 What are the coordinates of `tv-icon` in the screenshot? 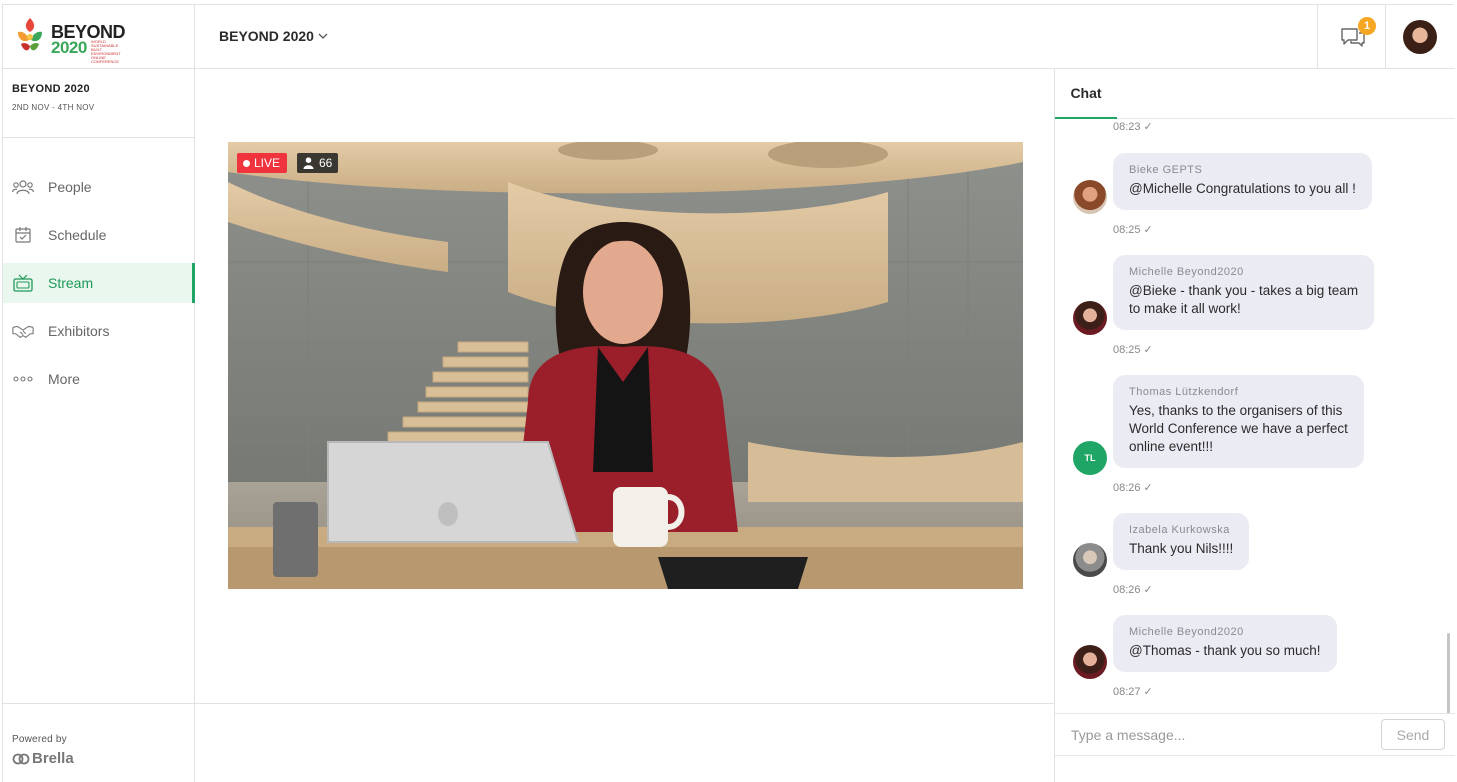 It's located at (23, 283).